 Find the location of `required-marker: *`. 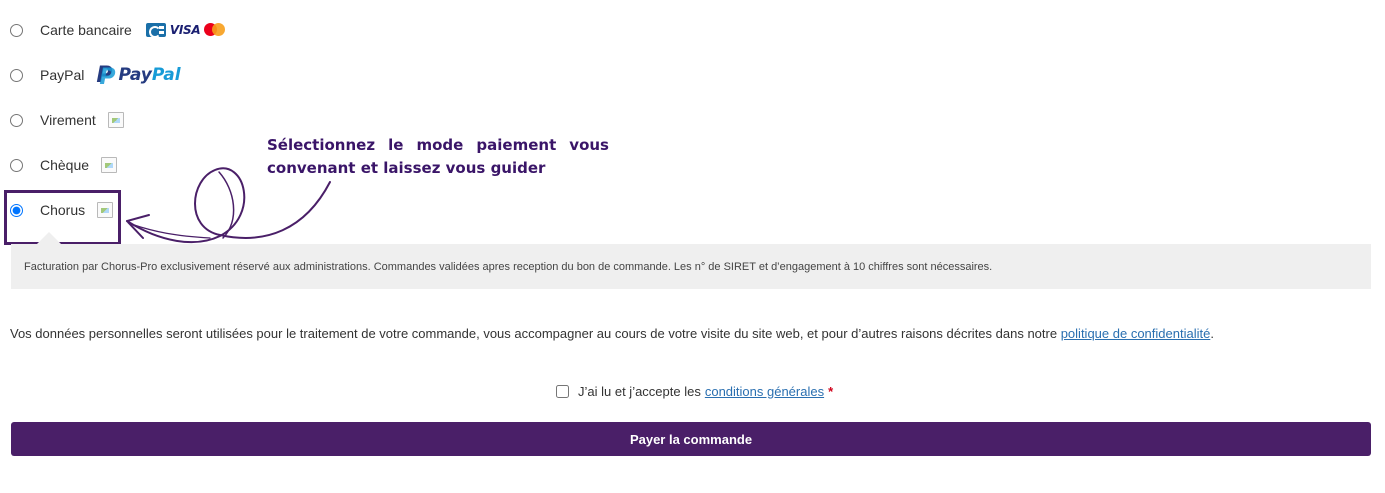

required-marker: * is located at coordinates (831, 391).